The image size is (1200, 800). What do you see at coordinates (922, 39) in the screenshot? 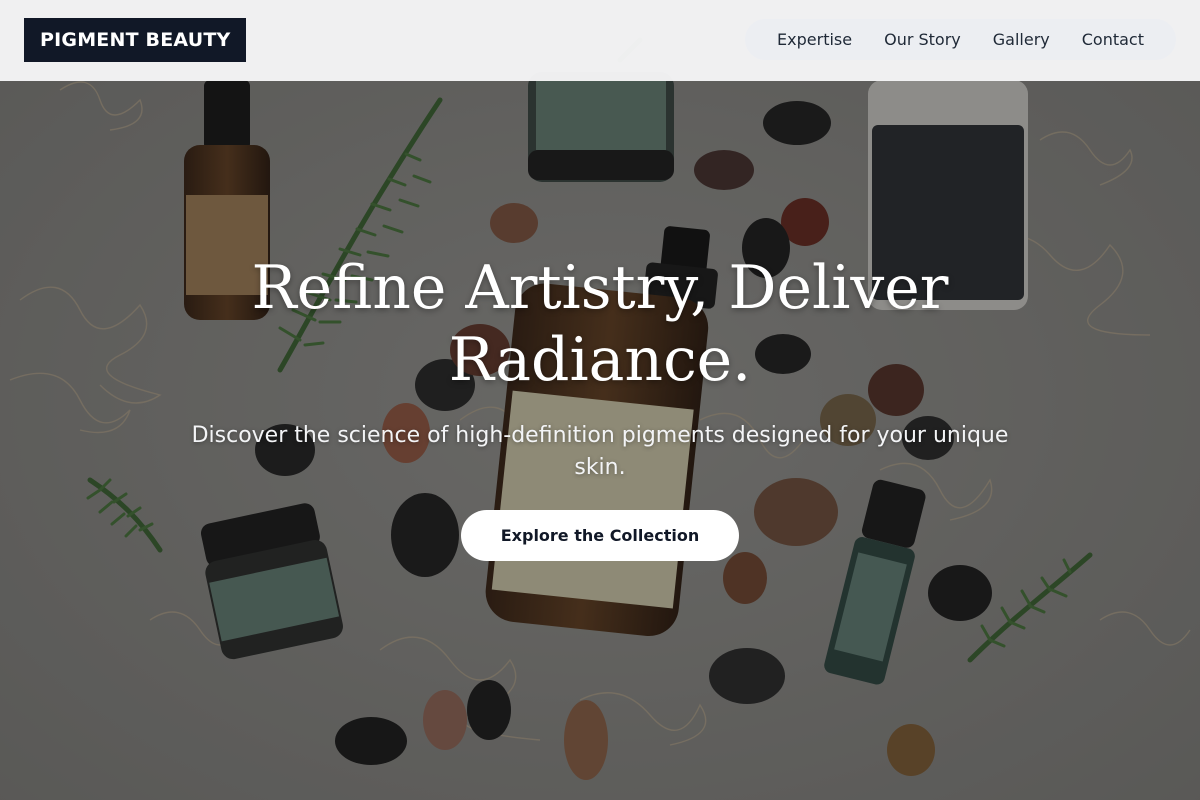
I see `nav-link-our-story: Our Story` at bounding box center [922, 39].